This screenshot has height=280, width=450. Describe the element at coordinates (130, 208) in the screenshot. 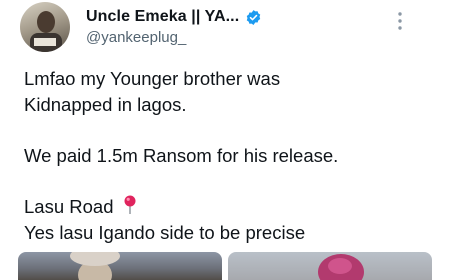

I see `round-pushpin-icon` at that location.